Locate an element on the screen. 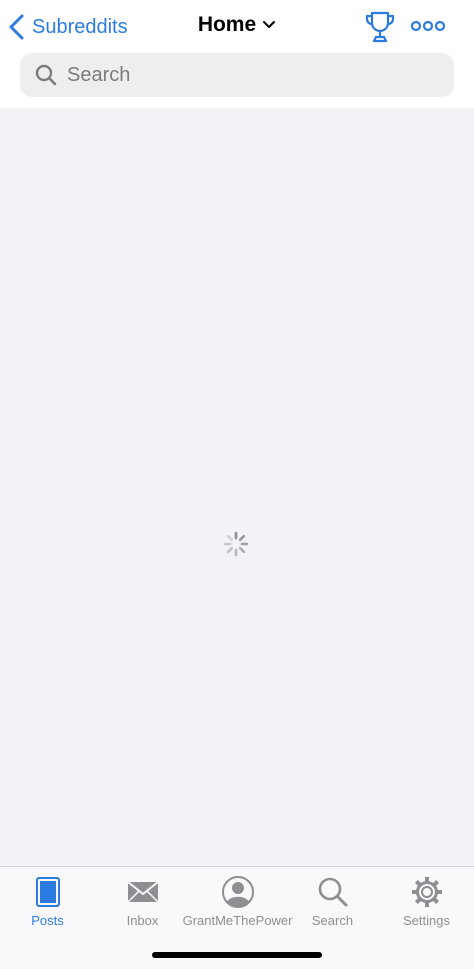 This screenshot has width=474, height=969. chevron-down-icon is located at coordinates (269, 24).